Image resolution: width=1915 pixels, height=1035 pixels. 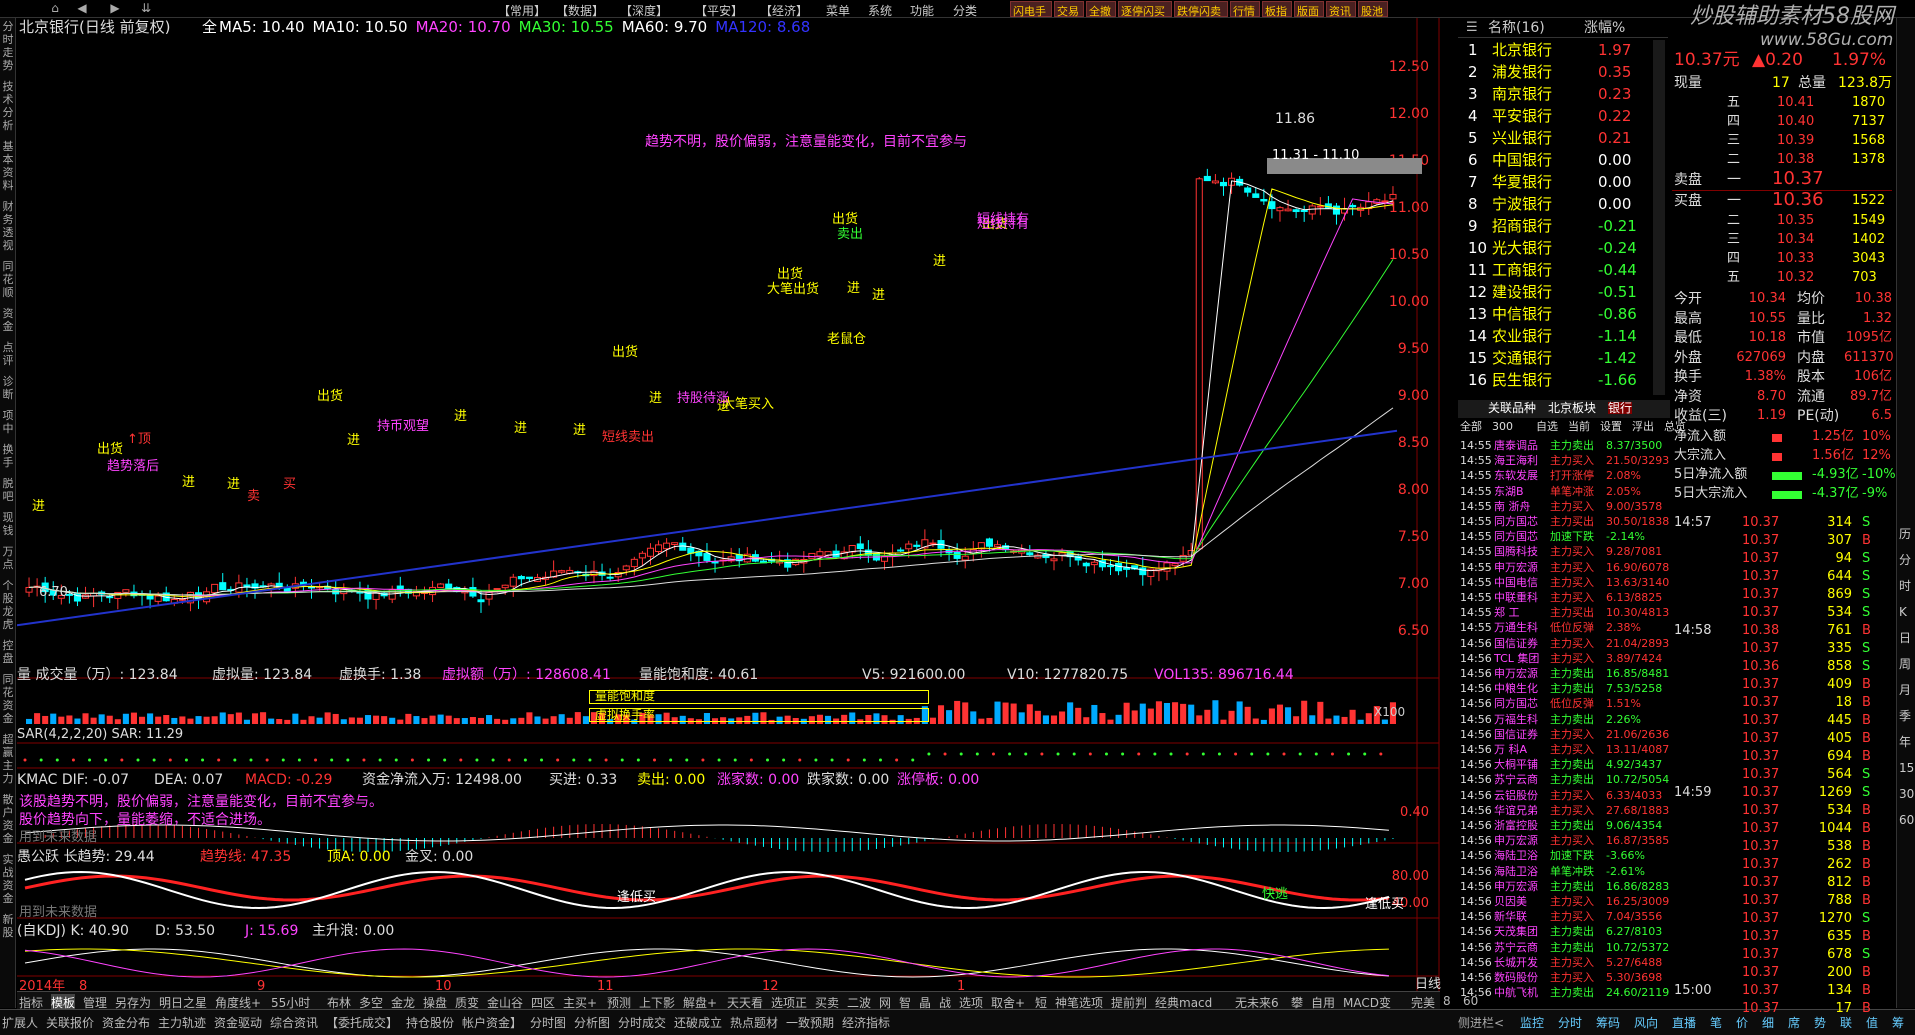 What do you see at coordinates (1563, 139) in the screenshot?
I see `watchlist-row: 5 兴业银行 0.21` at bounding box center [1563, 139].